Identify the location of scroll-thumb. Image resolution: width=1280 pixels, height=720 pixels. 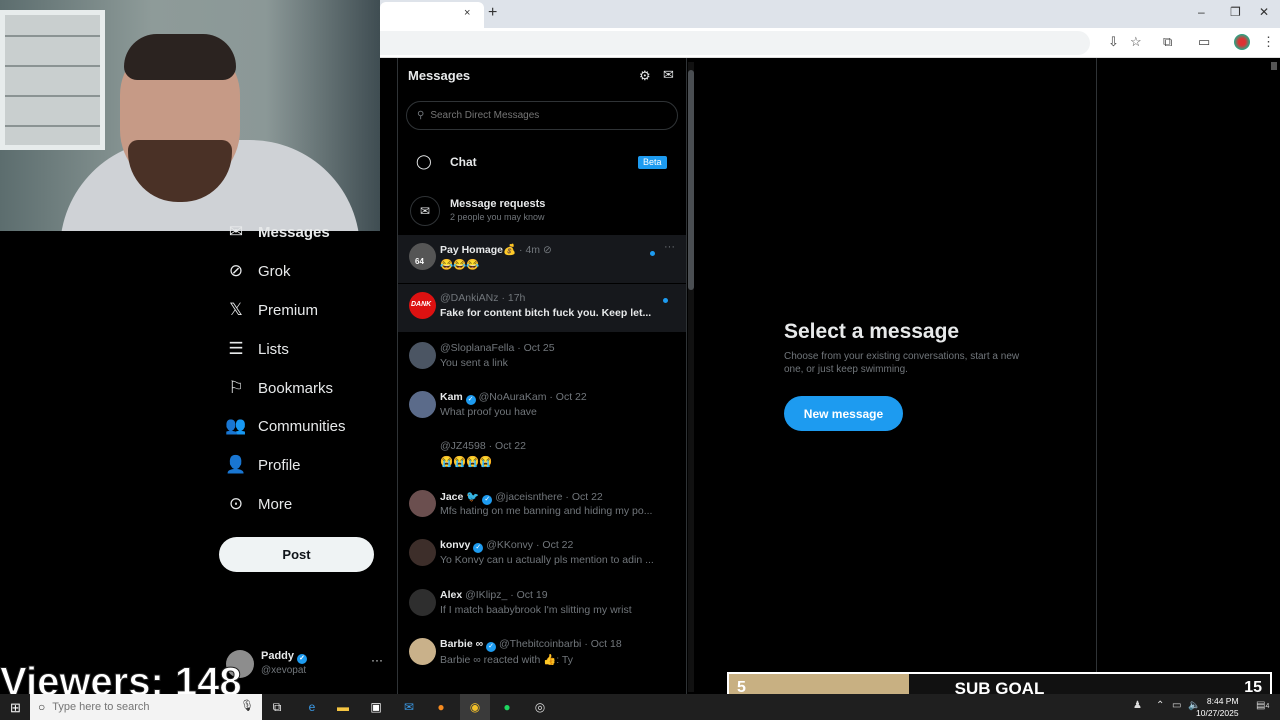
(691, 180).